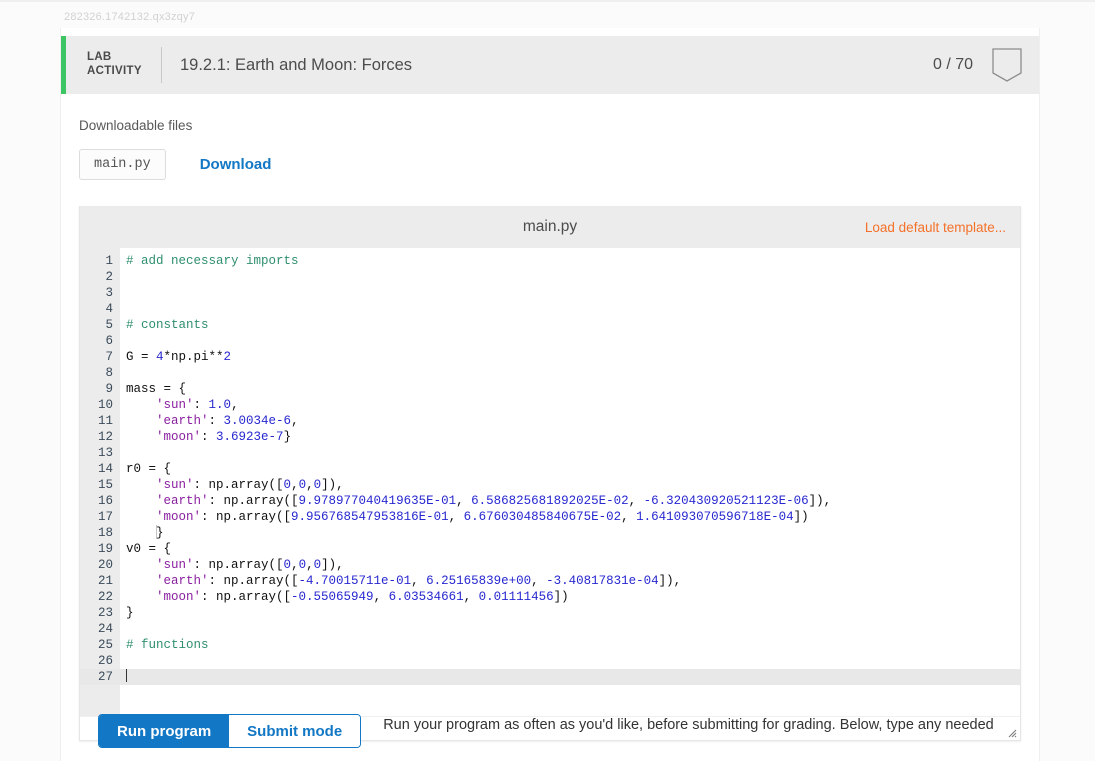 This screenshot has width=1095, height=761. I want to click on run-program-button: Run program, so click(164, 731).